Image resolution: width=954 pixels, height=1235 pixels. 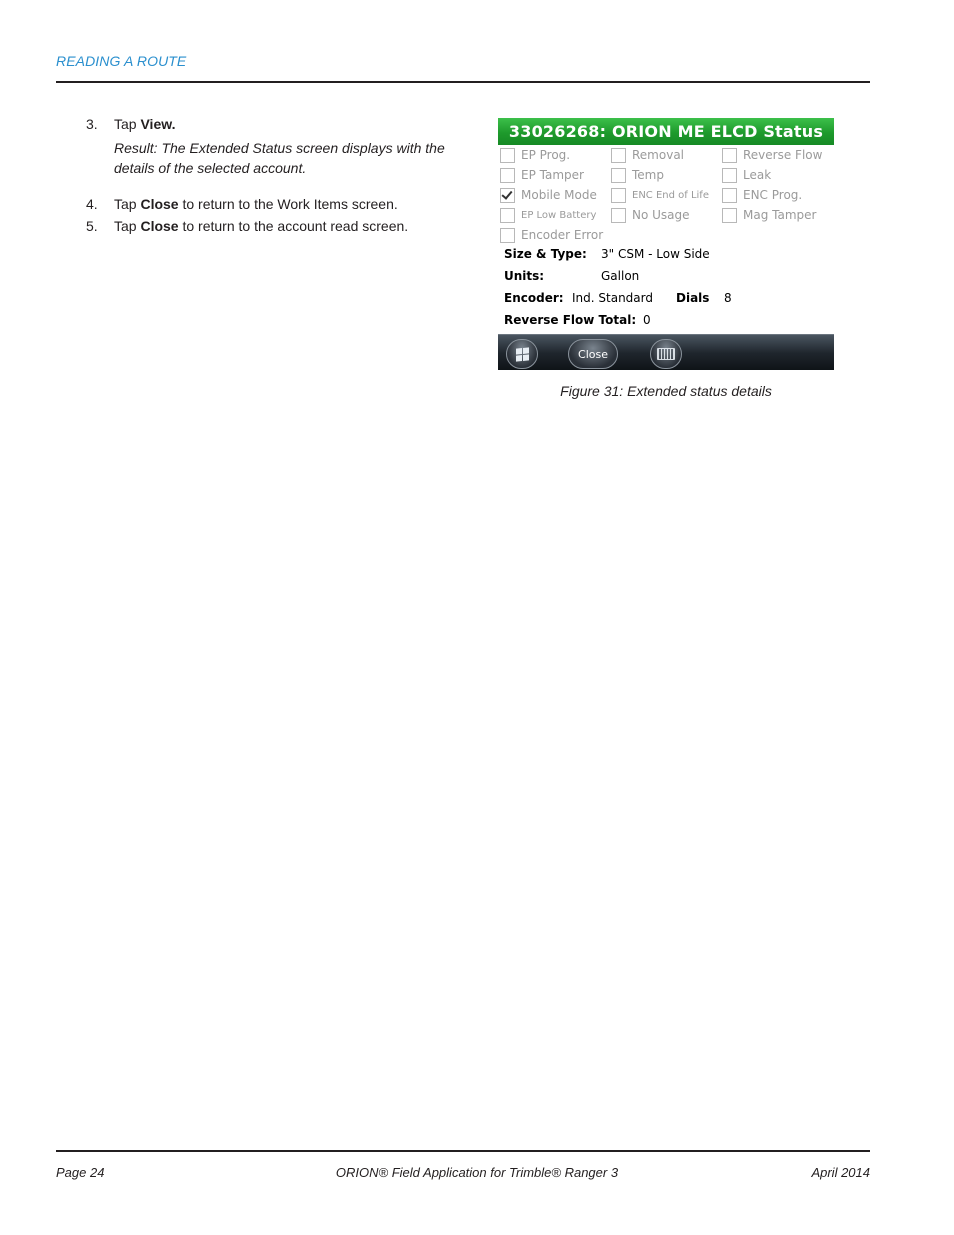 I want to click on reverse-flow-total-label: Reverse Flow Total:, so click(x=570, y=320).